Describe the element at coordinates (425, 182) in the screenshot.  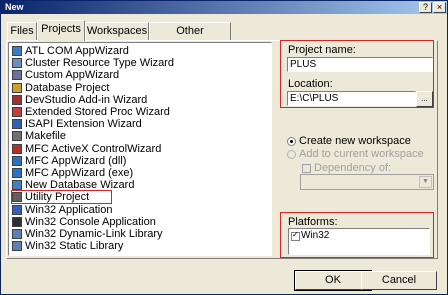
I see `chevron-down-icon: ▼` at that location.